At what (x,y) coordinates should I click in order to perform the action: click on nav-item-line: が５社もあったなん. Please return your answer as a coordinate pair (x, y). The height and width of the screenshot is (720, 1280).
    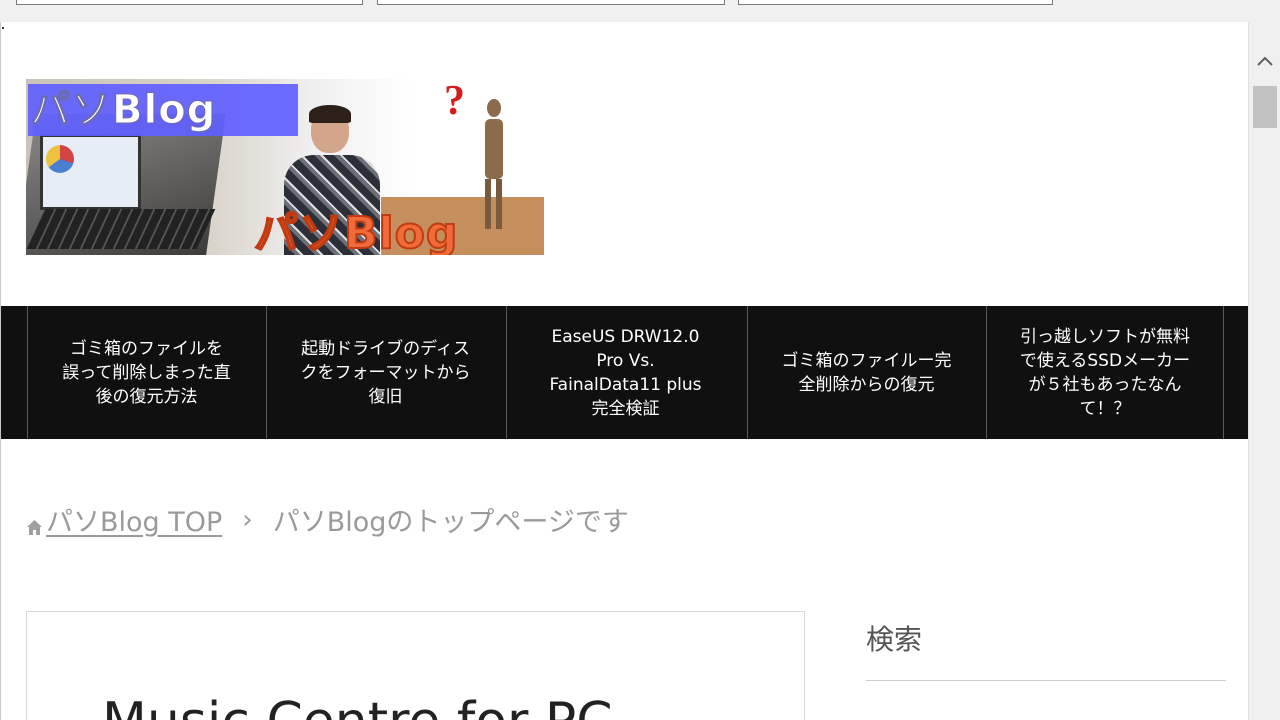
    Looking at the image, I should click on (1105, 384).